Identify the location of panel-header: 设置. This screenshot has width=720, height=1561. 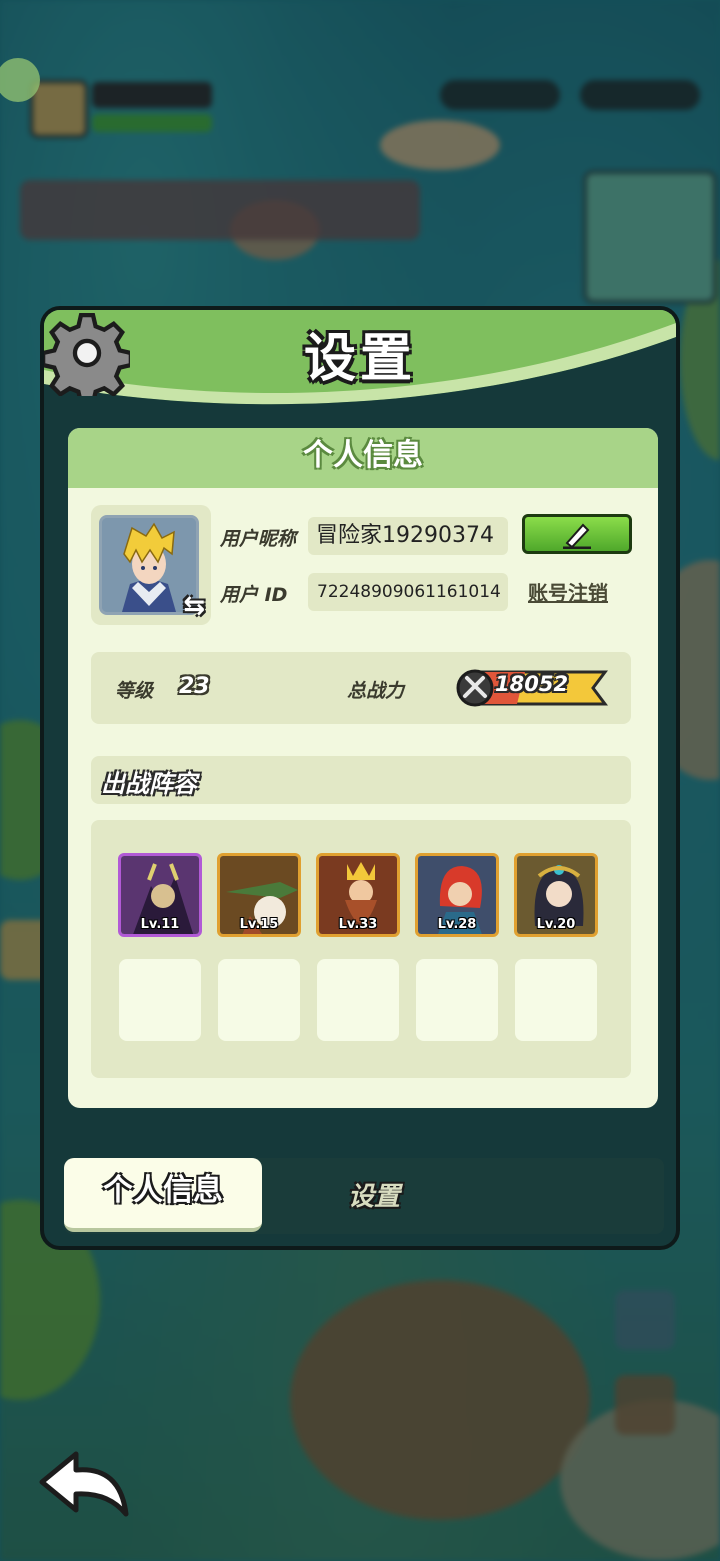
(360, 360).